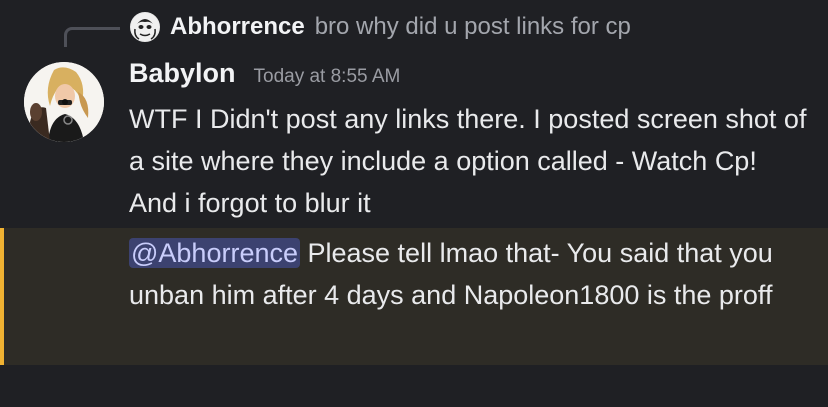 The height and width of the screenshot is (407, 828). Describe the element at coordinates (145, 27) in the screenshot. I see `reply-avatar-icon` at that location.